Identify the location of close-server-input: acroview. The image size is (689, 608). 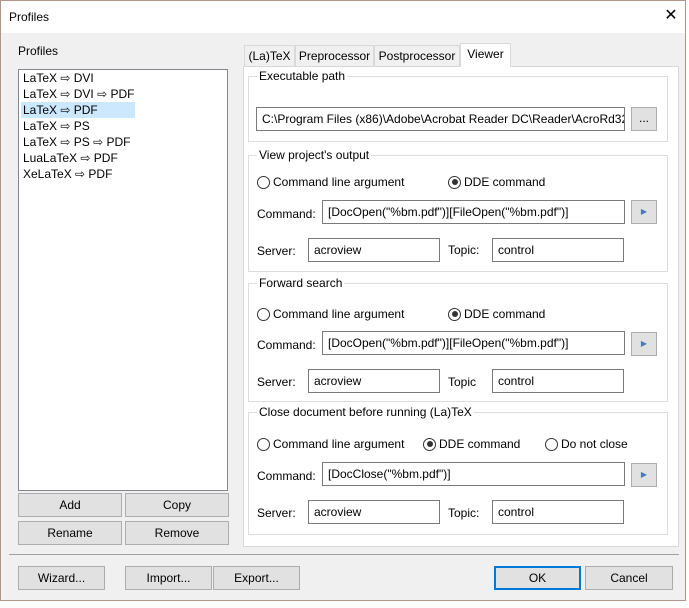
(374, 512).